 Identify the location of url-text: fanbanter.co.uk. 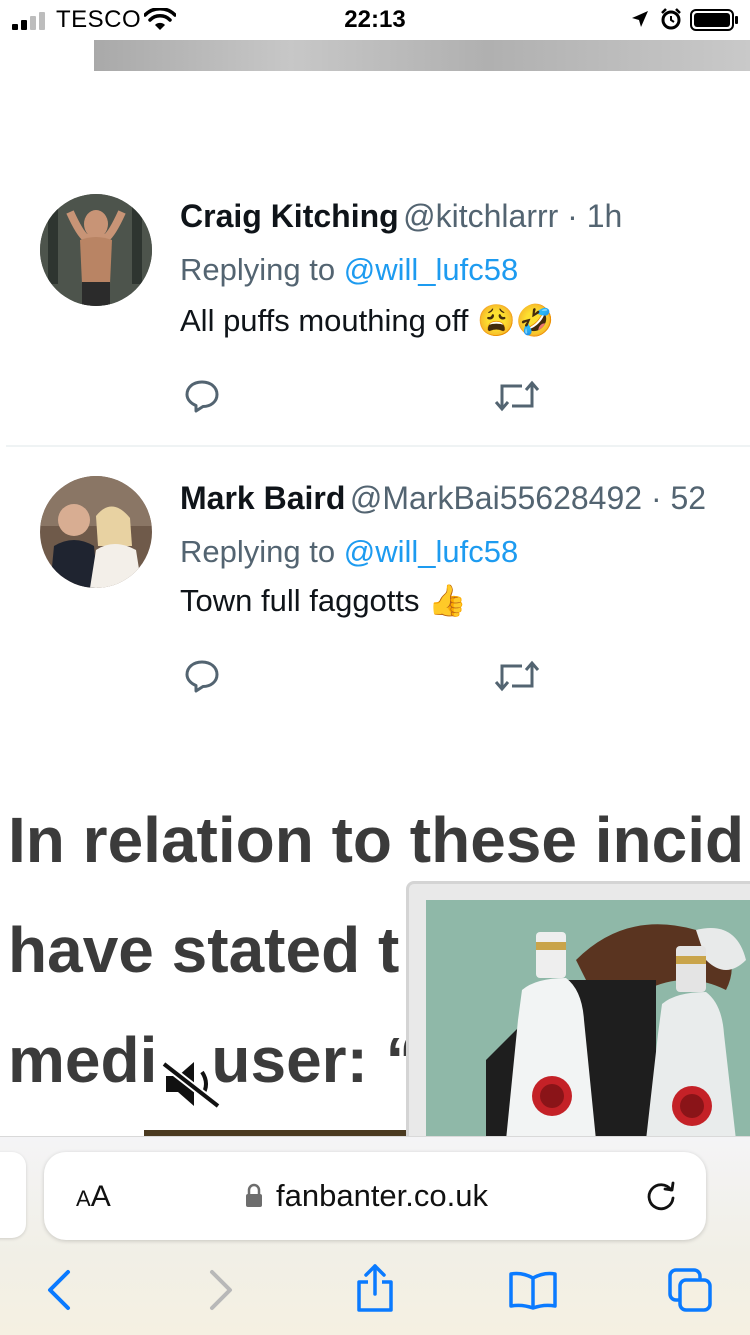
(382, 1196).